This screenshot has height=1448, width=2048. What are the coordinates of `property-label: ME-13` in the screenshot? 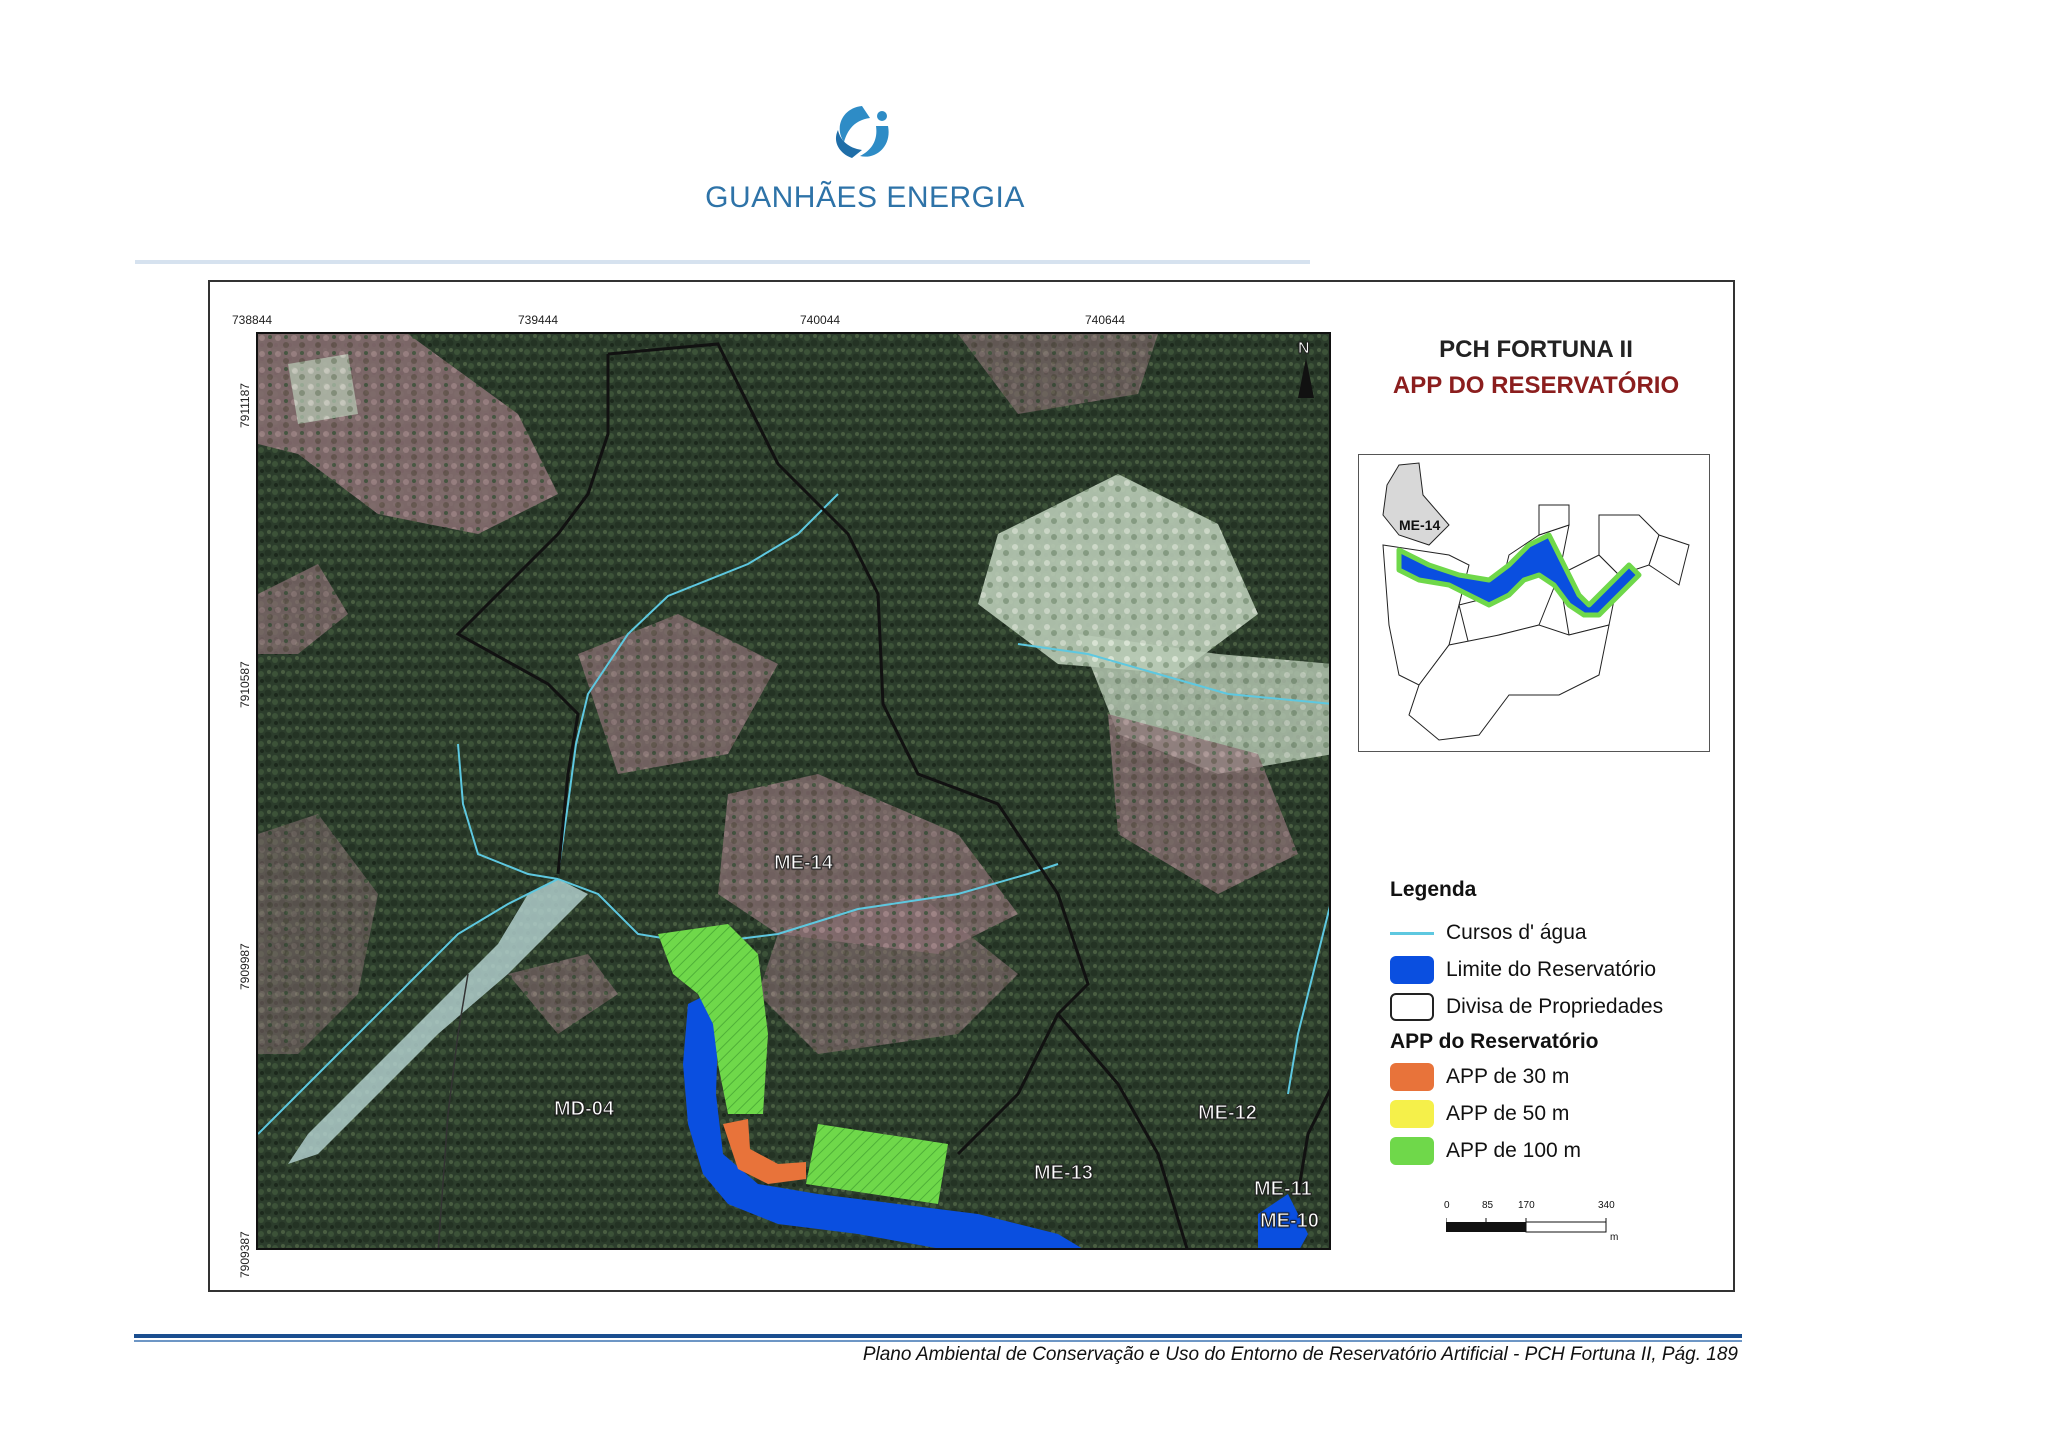 It's located at (1064, 1173).